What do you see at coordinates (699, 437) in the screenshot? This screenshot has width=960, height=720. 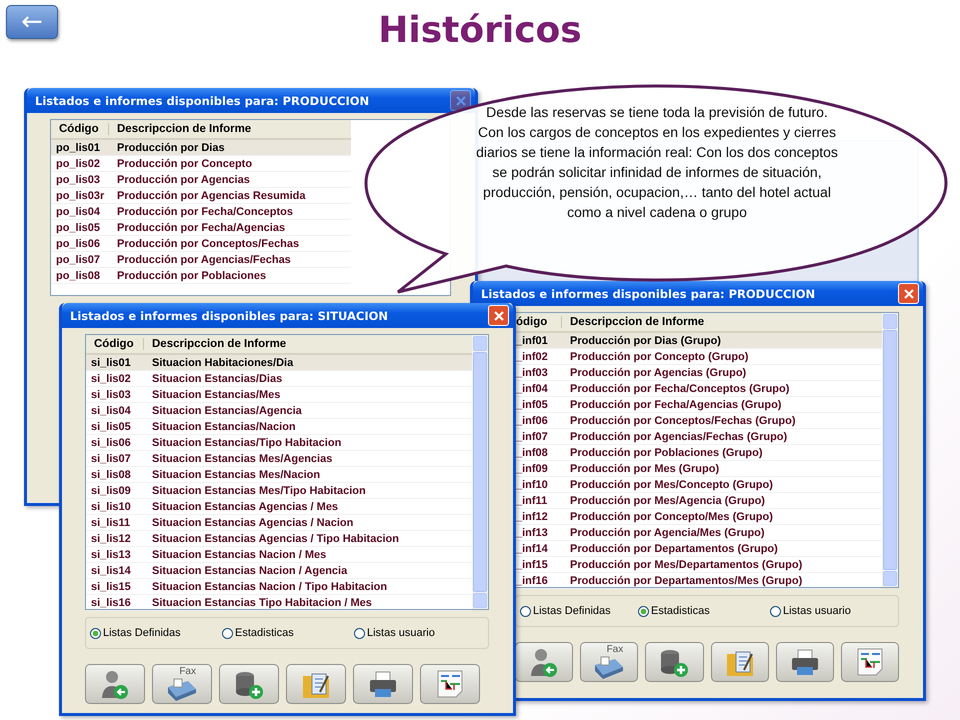 I see `list-row: _inf07 Producción por Agencias/Fechas (Grupo)` at bounding box center [699, 437].